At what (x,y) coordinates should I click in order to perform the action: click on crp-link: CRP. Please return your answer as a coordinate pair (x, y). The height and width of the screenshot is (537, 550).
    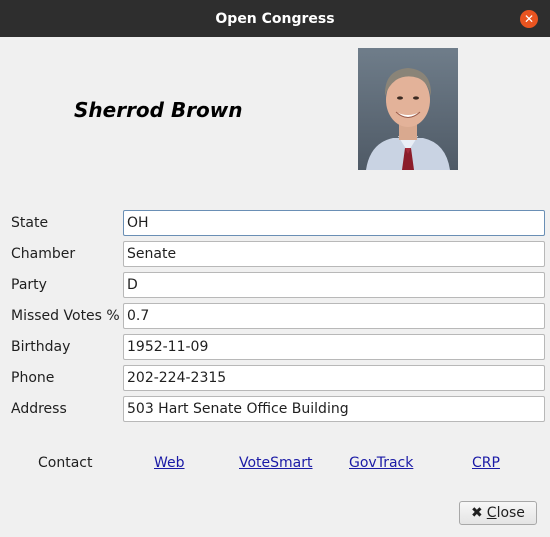
    Looking at the image, I should click on (486, 463).